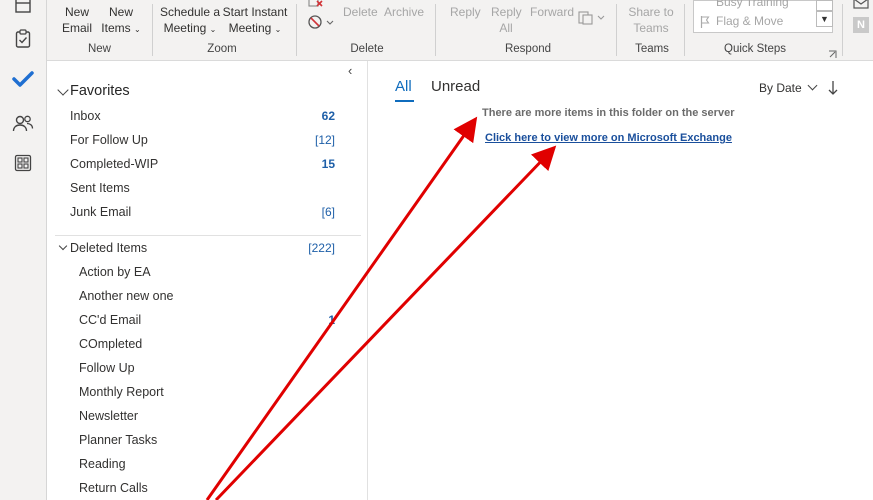 This screenshot has width=873, height=500. What do you see at coordinates (207, 489) in the screenshot?
I see `folder-item-return-calls: Return Calls` at bounding box center [207, 489].